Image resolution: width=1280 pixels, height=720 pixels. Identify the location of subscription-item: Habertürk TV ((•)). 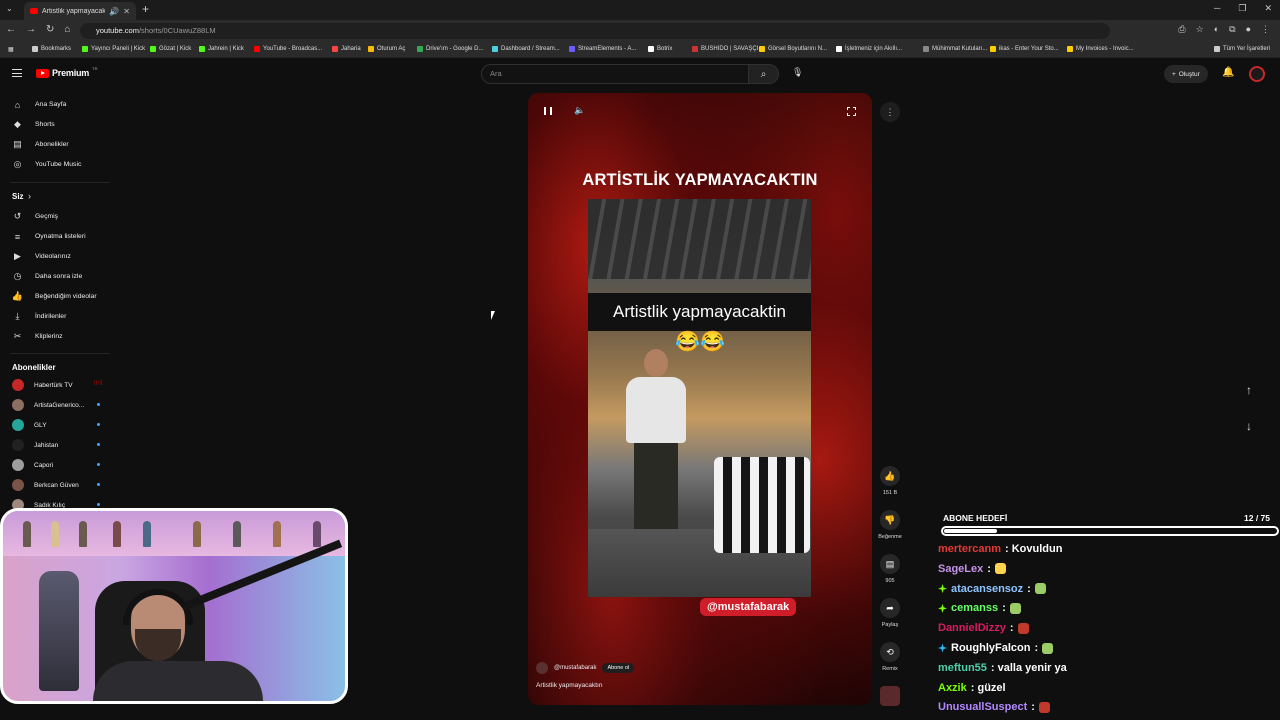
(57, 385).